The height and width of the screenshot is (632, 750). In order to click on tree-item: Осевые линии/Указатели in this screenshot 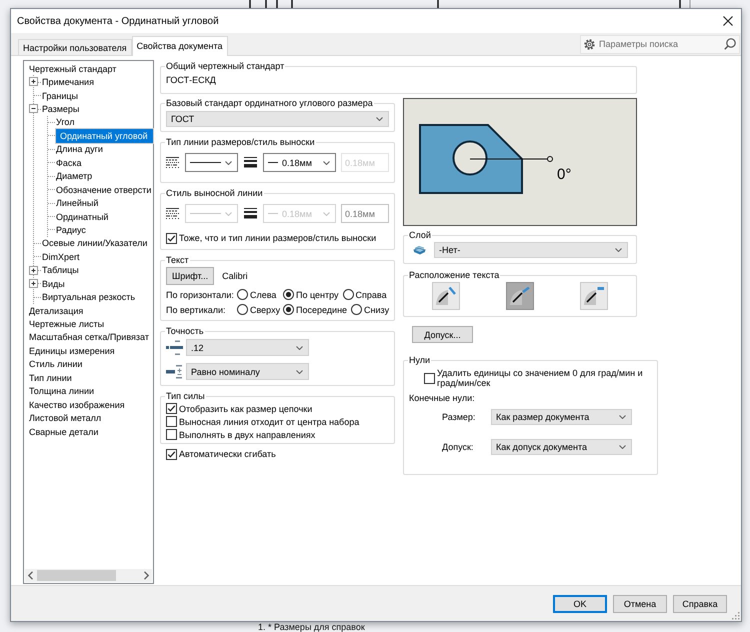, I will do `click(94, 243)`.